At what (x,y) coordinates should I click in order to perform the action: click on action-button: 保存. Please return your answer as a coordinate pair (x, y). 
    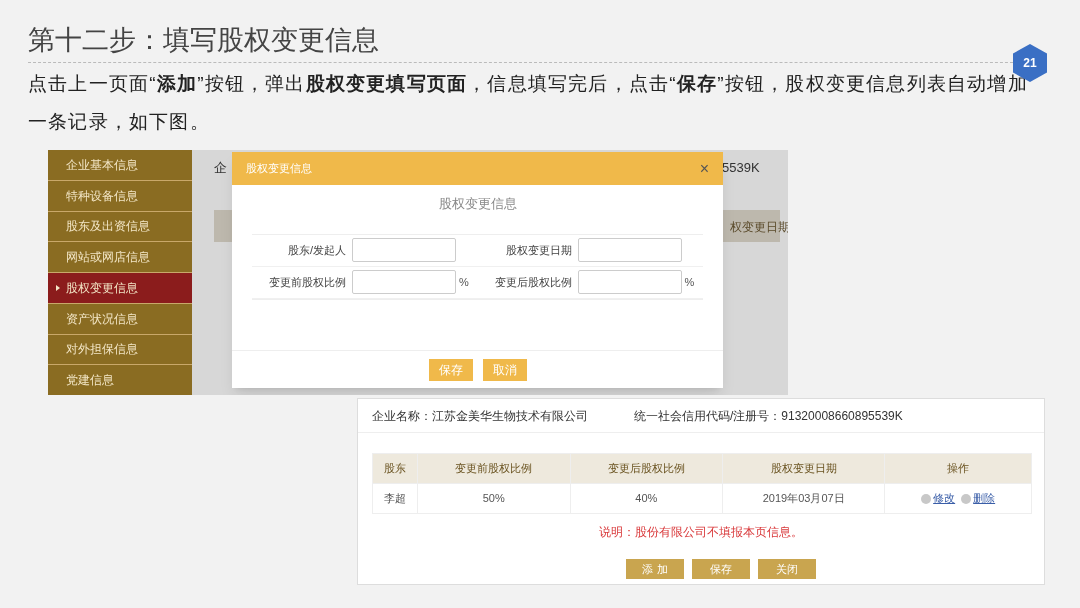
    Looking at the image, I should click on (721, 569).